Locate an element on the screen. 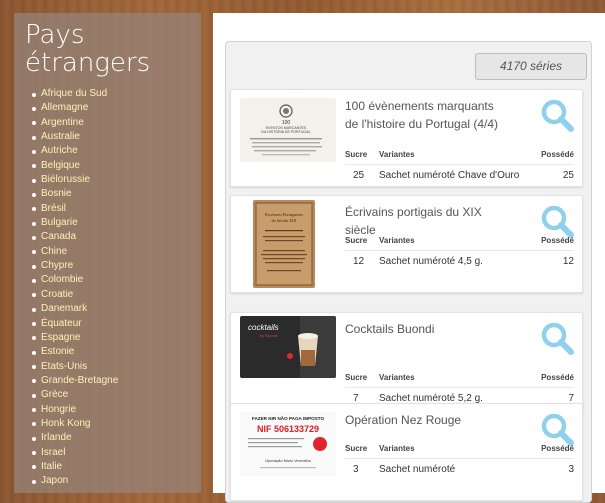 The height and width of the screenshot is (503, 605). cell-sucre: 12 is located at coordinates (359, 261).